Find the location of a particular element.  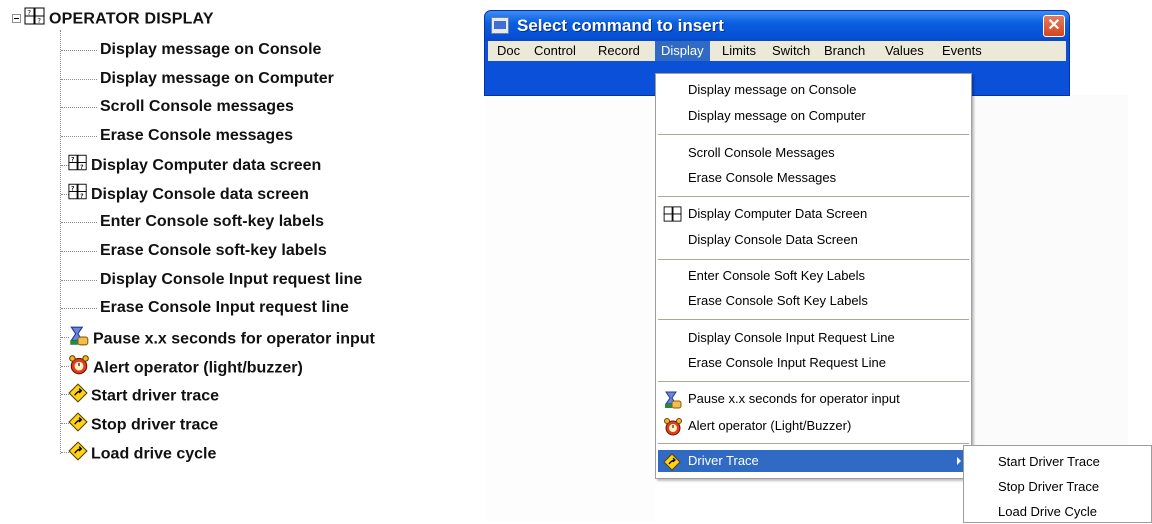

menu-item-driver-trace: Driver Trace is located at coordinates (813, 461).